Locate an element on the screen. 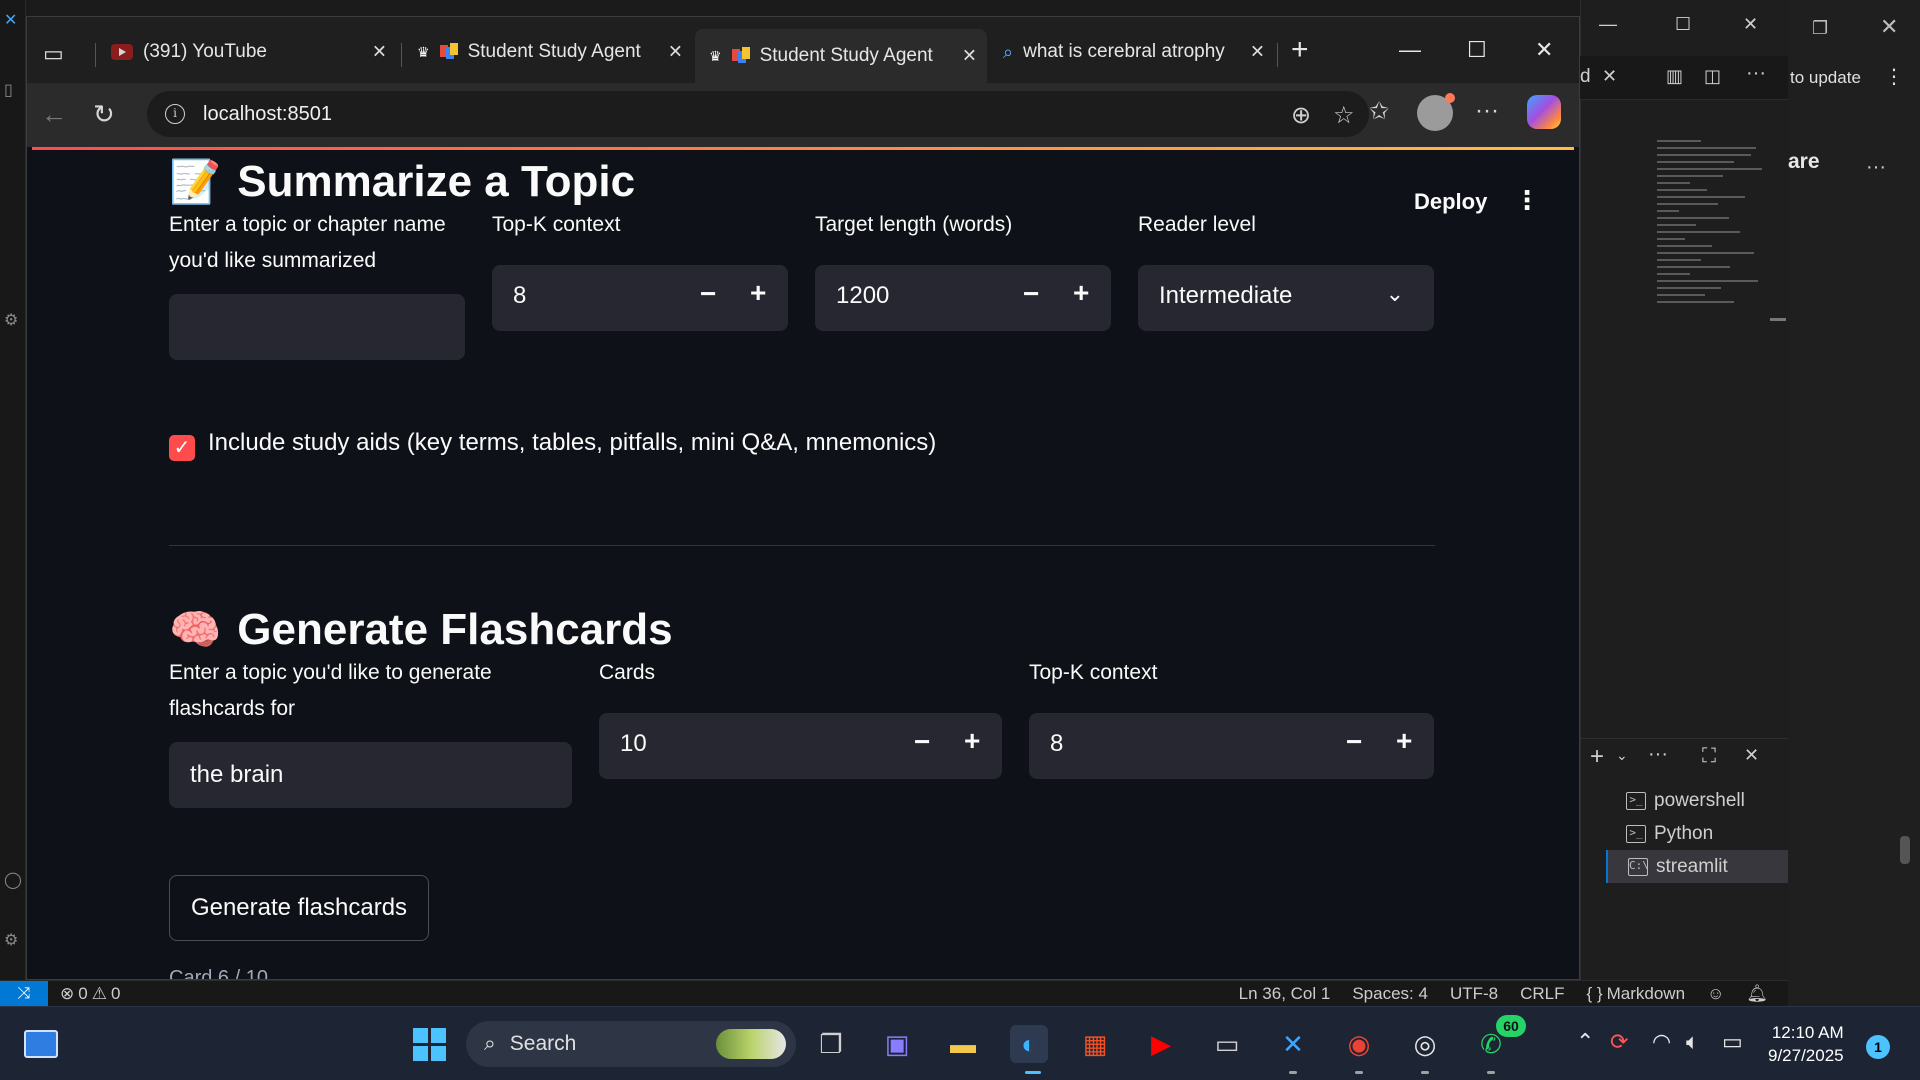 The width and height of the screenshot is (1920, 1080). stepper-value: 10 is located at coordinates (633, 744).